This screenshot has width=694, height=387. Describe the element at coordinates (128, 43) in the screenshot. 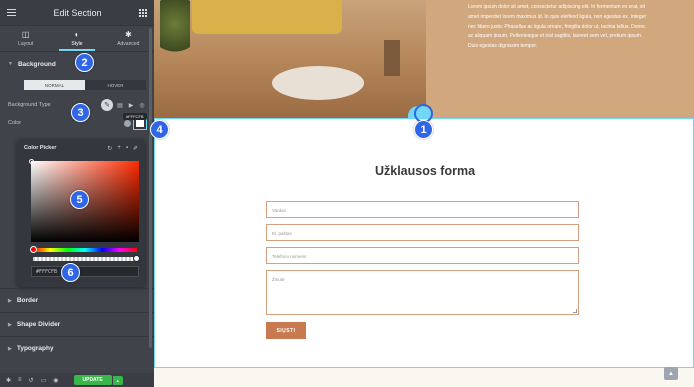

I see `tab-label: Advanced` at that location.